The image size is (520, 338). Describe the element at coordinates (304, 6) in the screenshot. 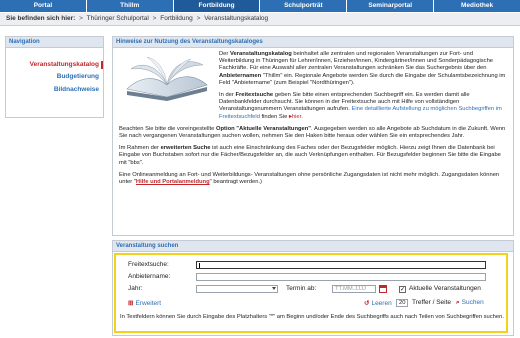

I see `tab-schulportraet: Schulporträt` at that location.